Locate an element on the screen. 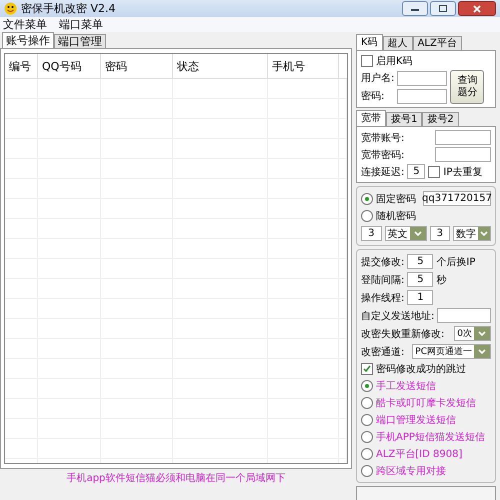 Image resolution: width=500 pixels, height=500 pixels. maximize-icon is located at coordinates (443, 8).